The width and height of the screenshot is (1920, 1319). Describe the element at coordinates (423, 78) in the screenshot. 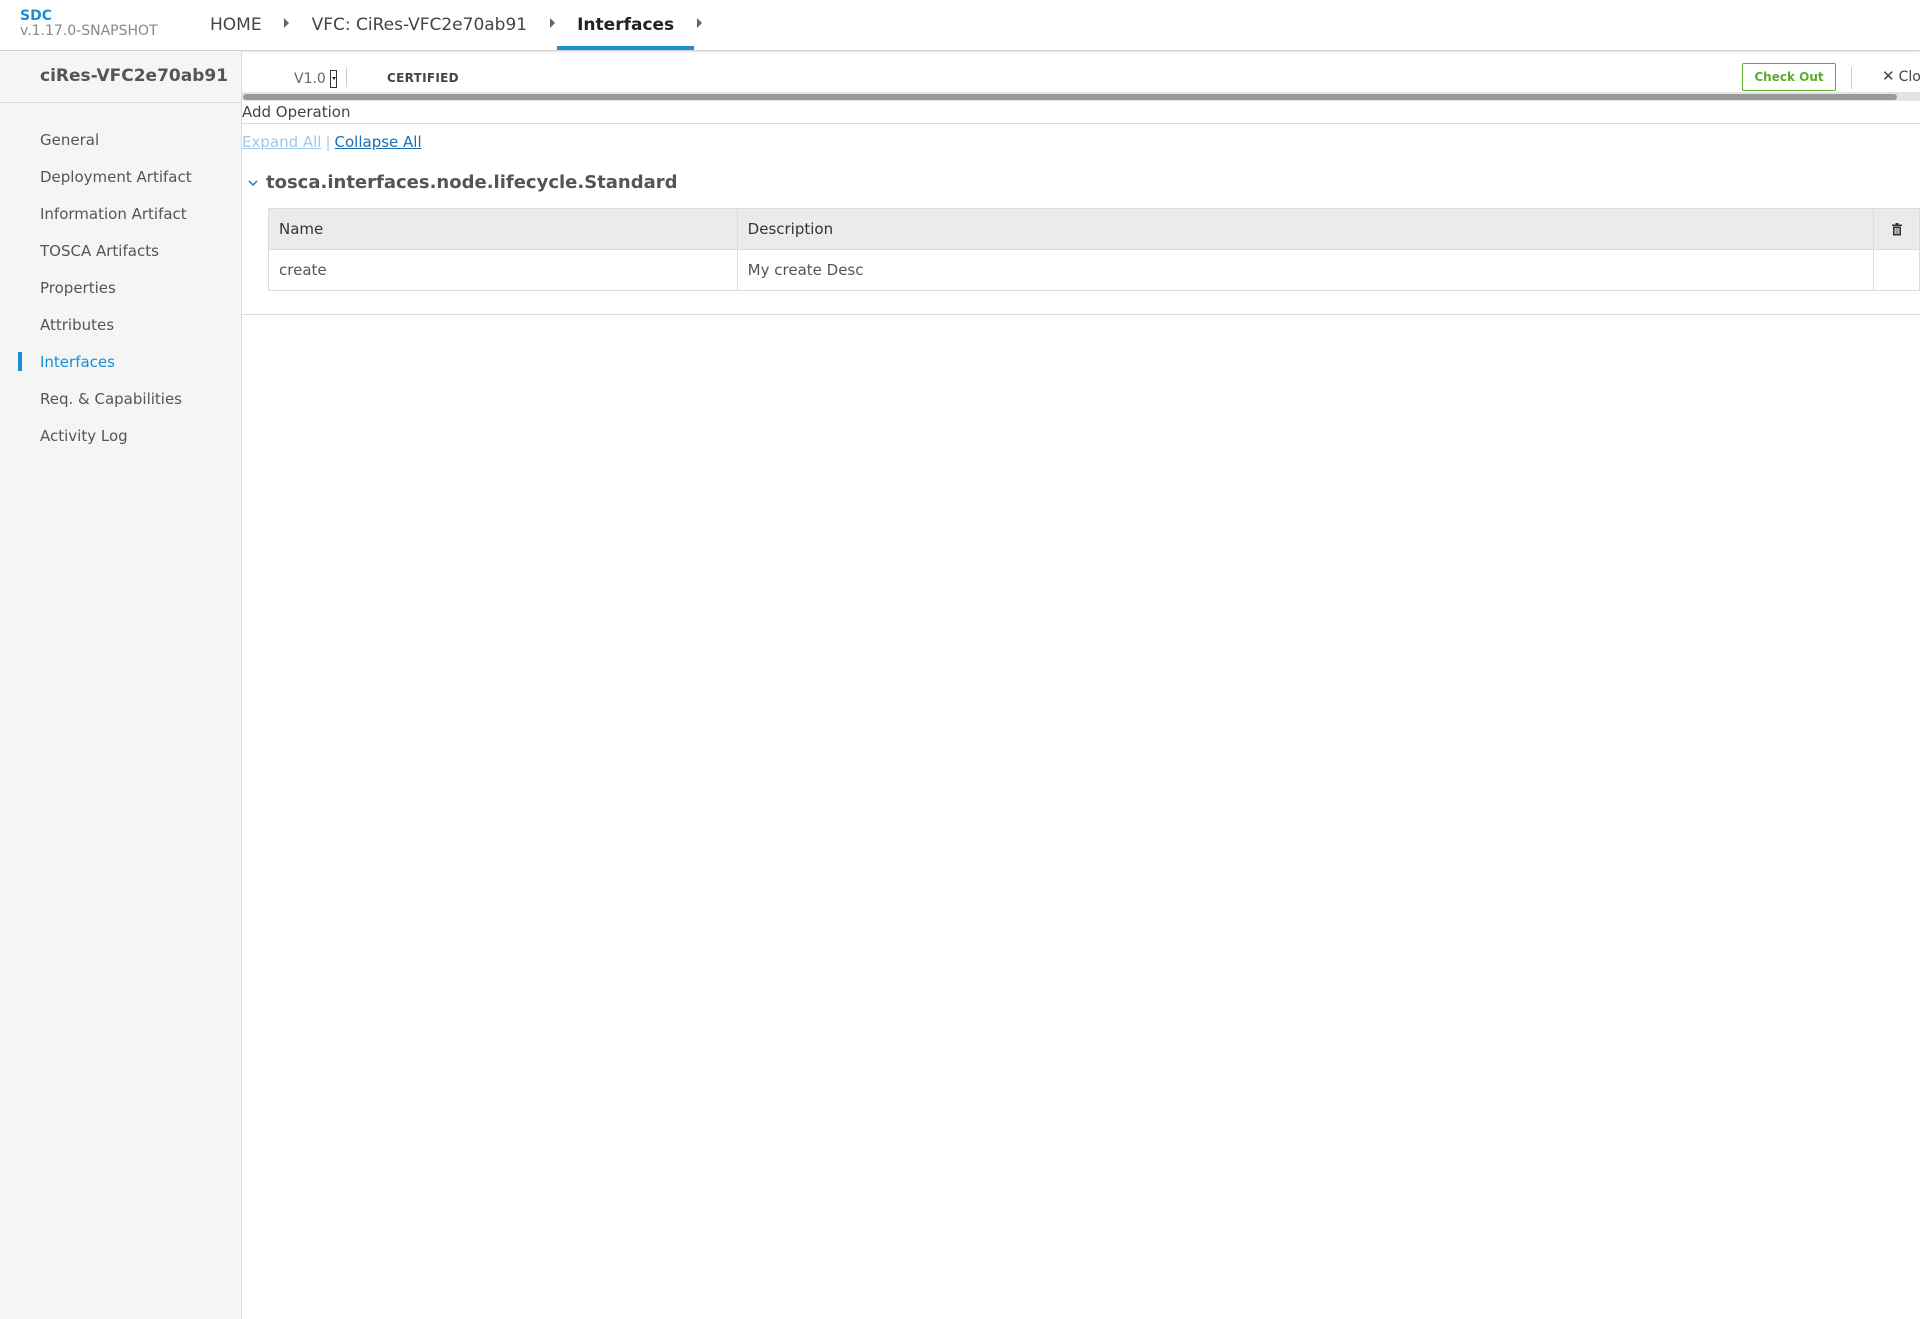

I see `lifecycle-status: CERTIFIED` at that location.